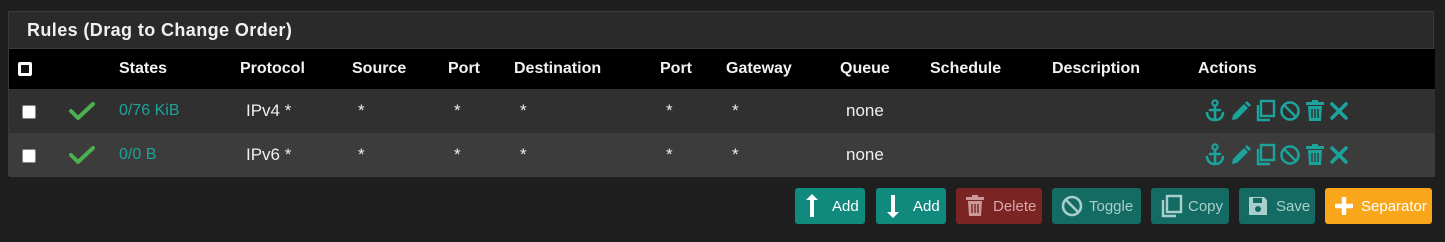 The image size is (1445, 242). What do you see at coordinates (143, 68) in the screenshot?
I see `col-states: States` at bounding box center [143, 68].